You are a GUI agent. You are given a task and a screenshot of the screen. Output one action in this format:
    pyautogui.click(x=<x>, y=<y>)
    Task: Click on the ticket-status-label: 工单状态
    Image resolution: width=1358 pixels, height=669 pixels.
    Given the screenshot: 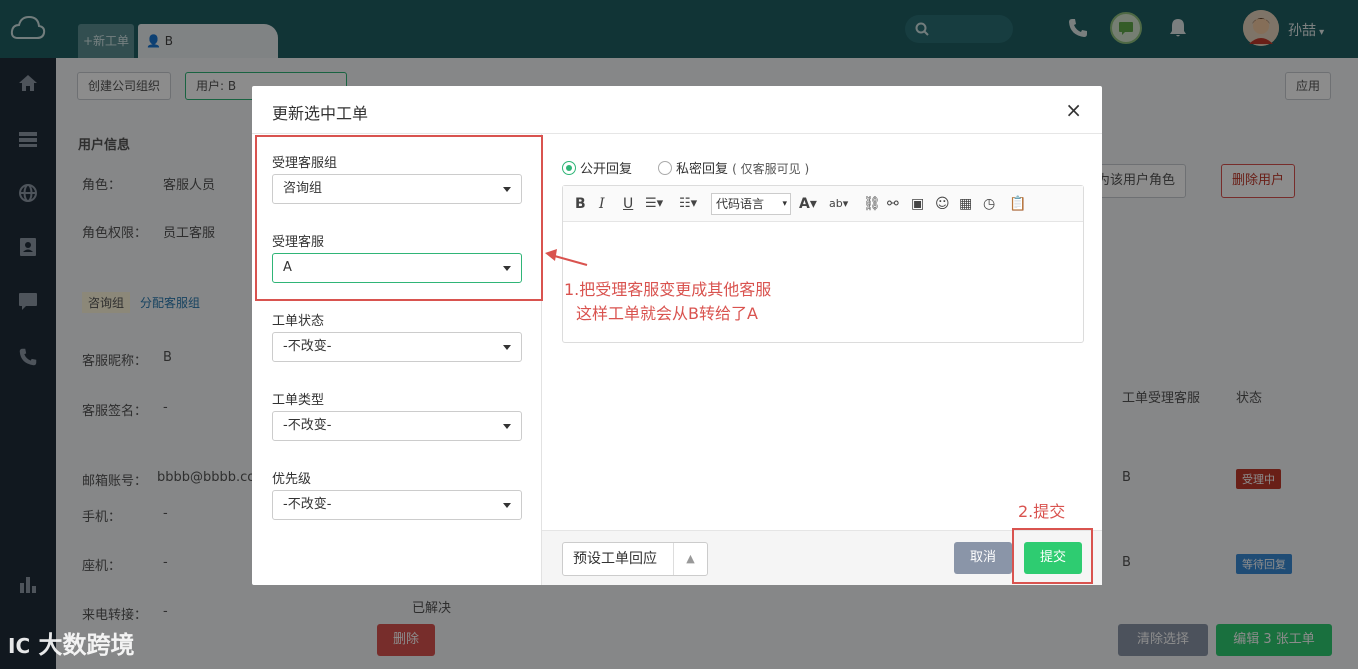 What is the action you would take?
    pyautogui.click(x=298, y=321)
    